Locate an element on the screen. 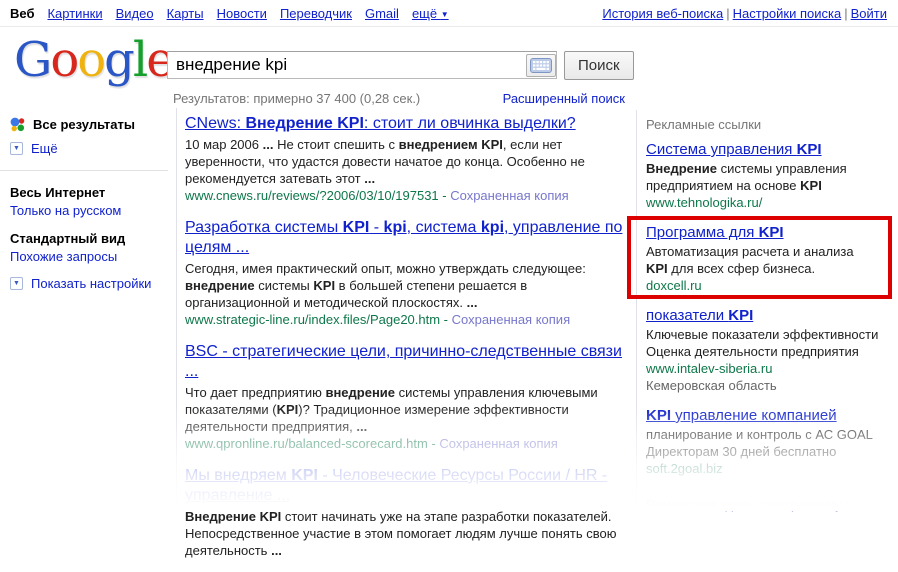  nav-right-item: Войти is located at coordinates (869, 13).